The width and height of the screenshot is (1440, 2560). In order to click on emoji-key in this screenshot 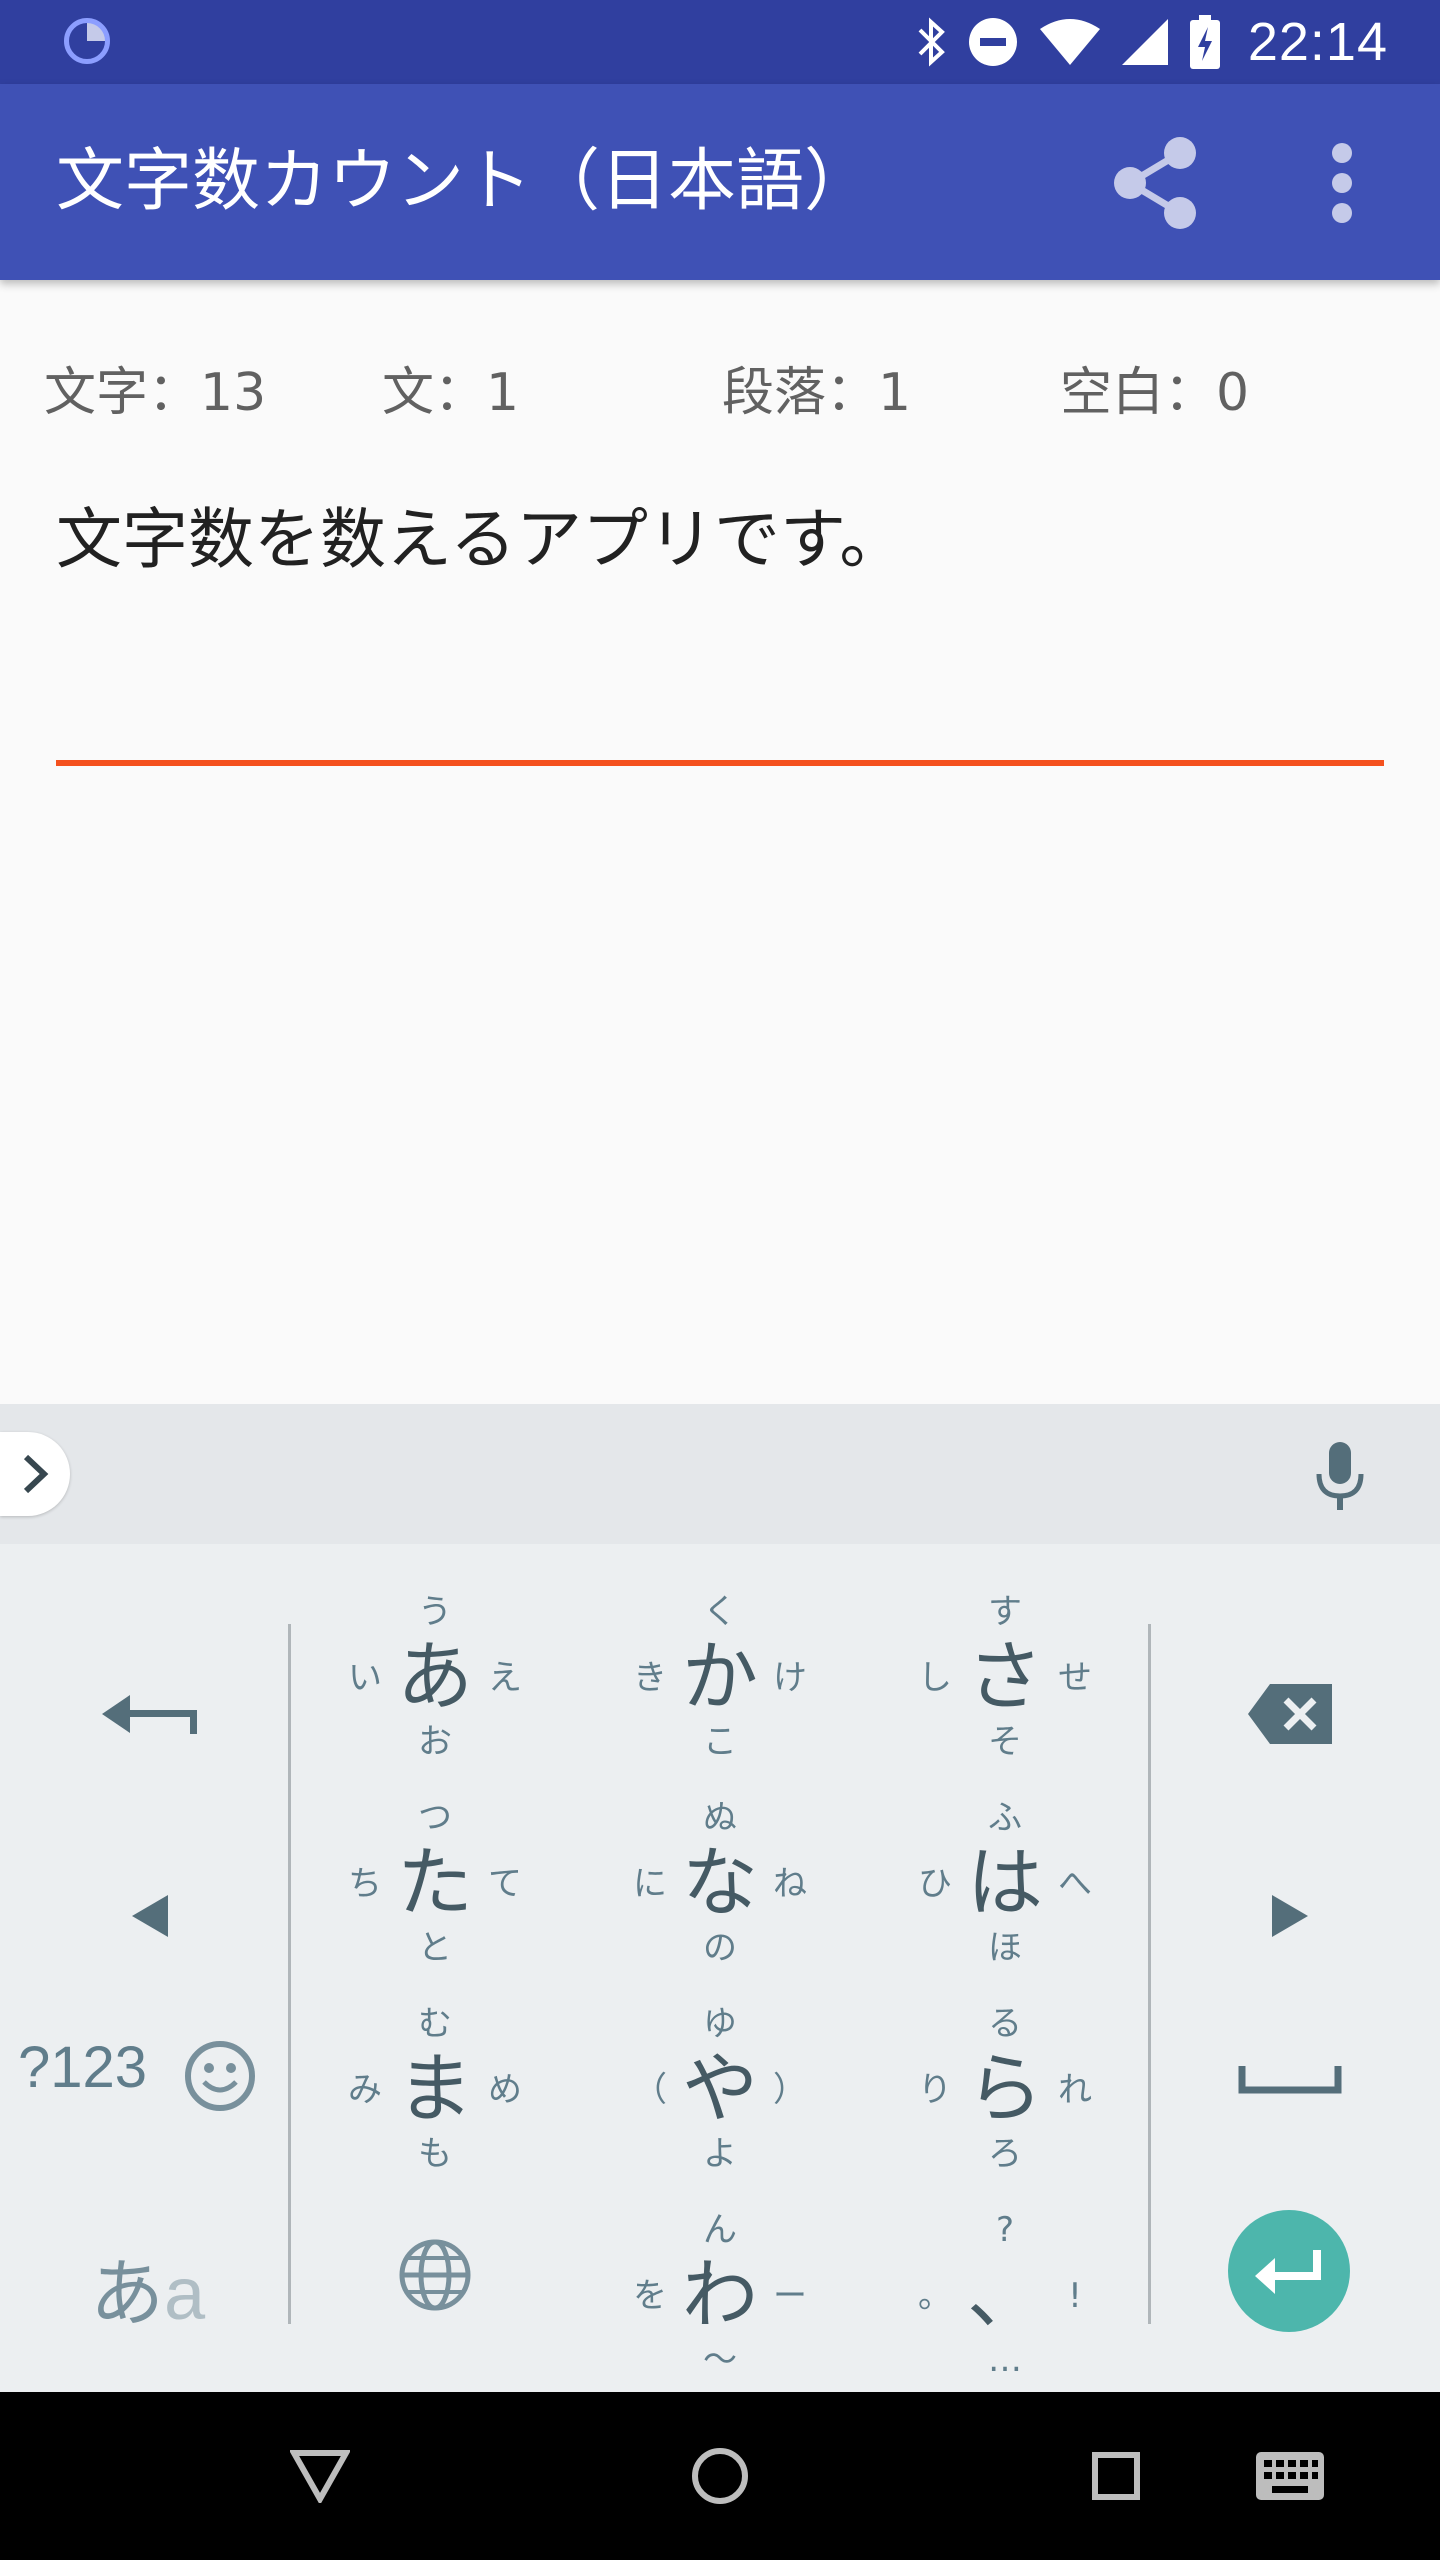, I will do `click(220, 2076)`.